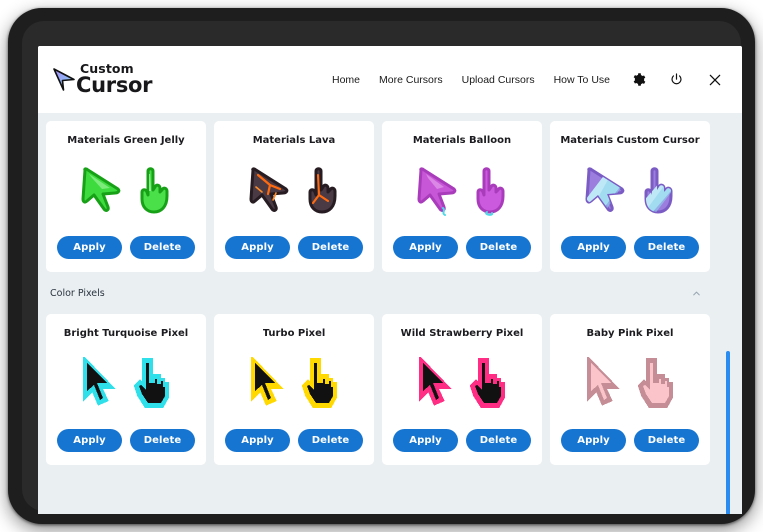  Describe the element at coordinates (462, 333) in the screenshot. I see `cursor-card-title: Wild Strawberry Pixel` at that location.